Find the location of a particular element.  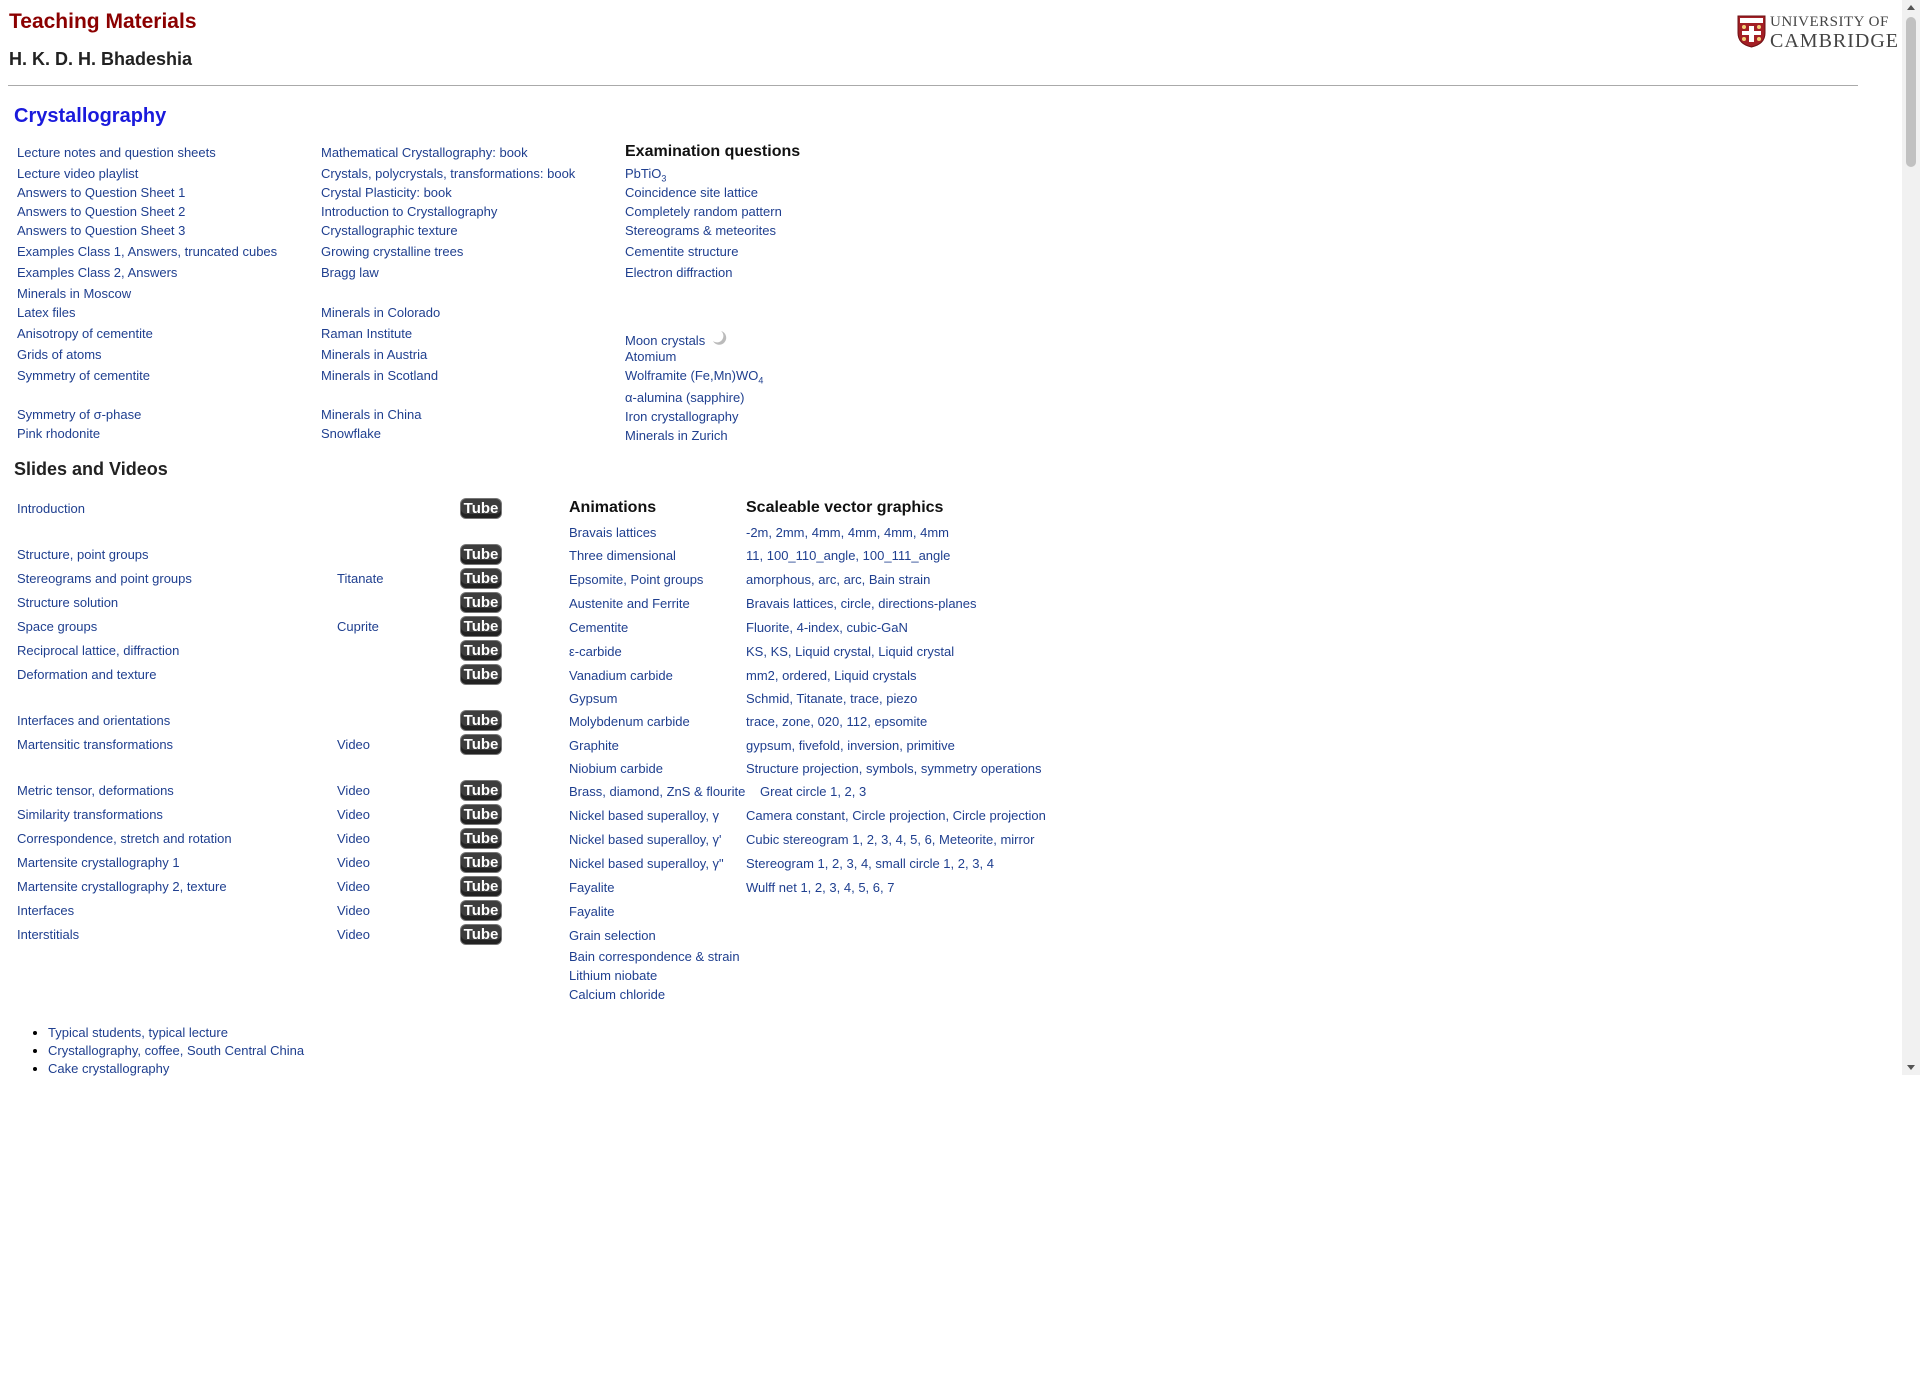

link-bain-correspondence-strain: Bain correspondence & strain is located at coordinates (654, 956).